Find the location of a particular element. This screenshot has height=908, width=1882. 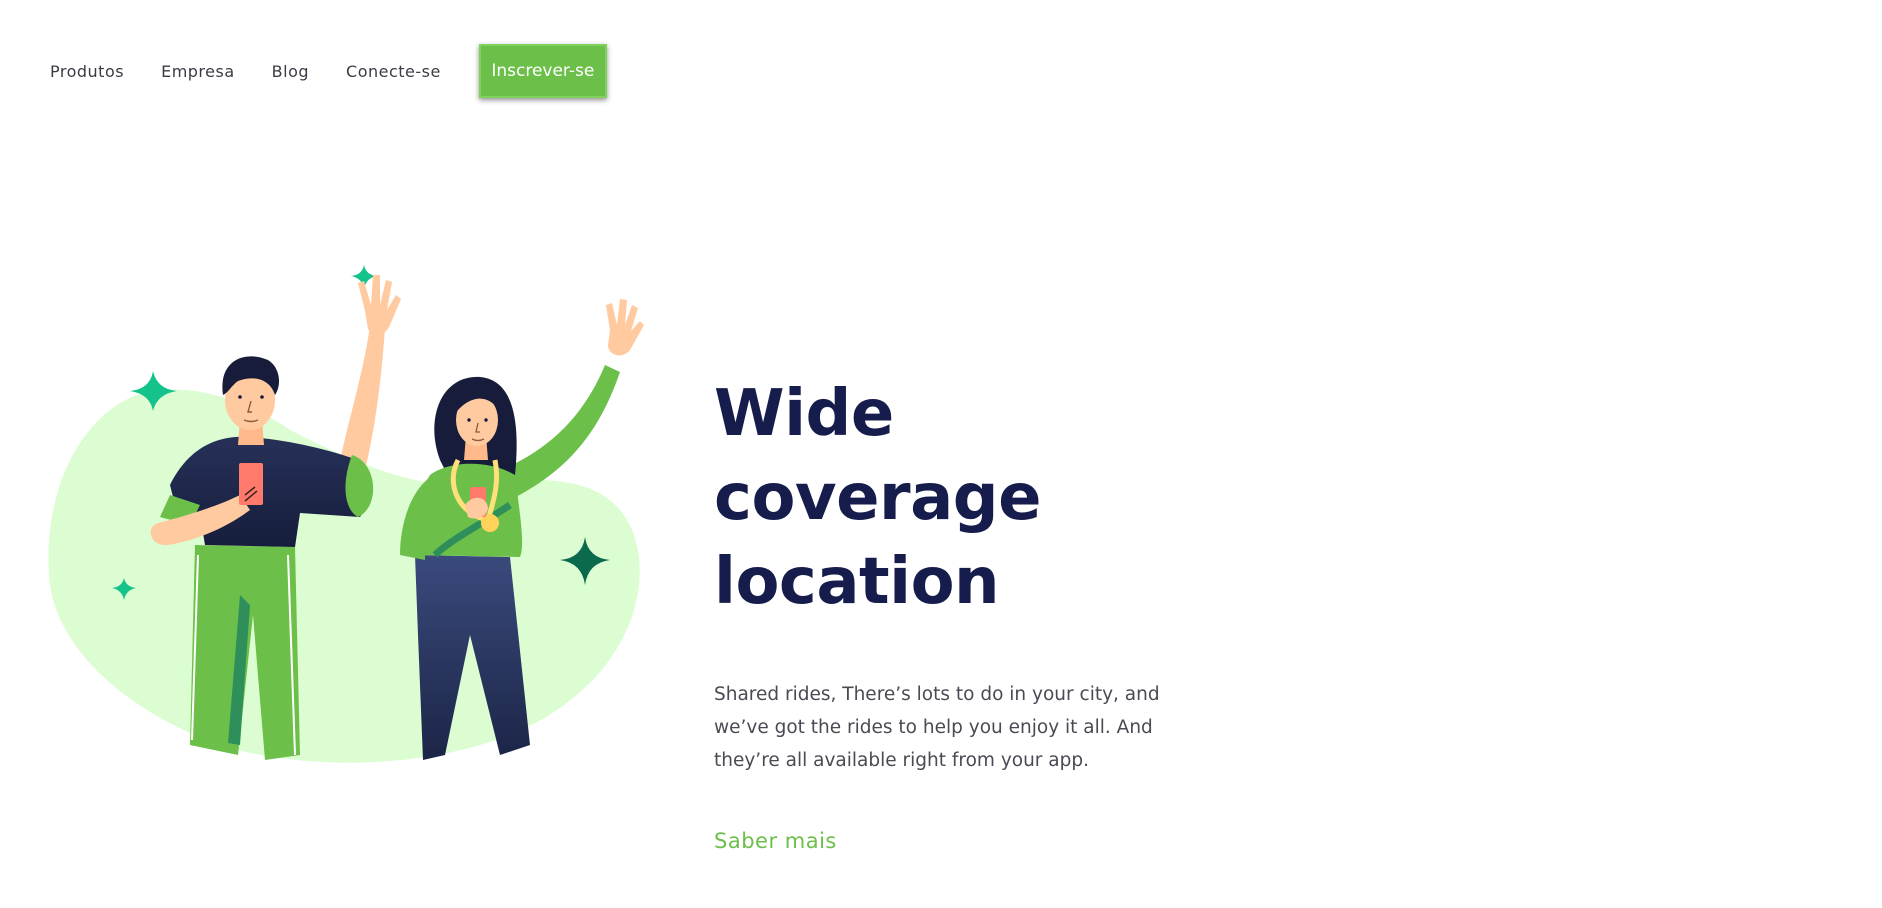

hero-title-line1: Wide coverage is located at coordinates (878, 456).